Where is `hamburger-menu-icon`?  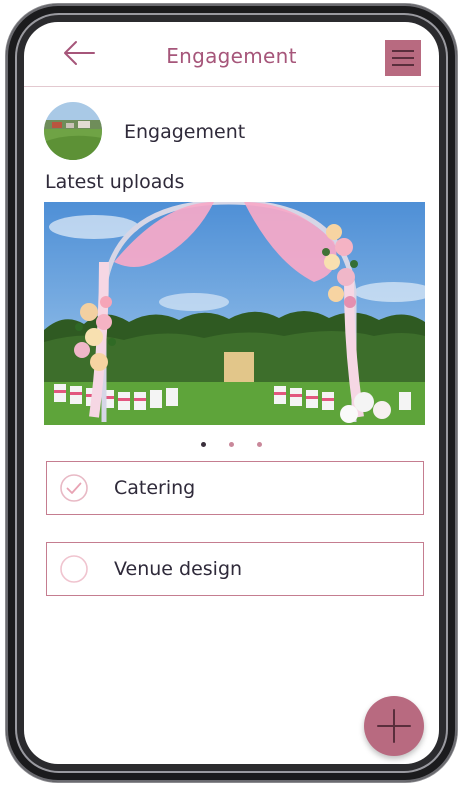
hamburger-menu-icon is located at coordinates (403, 51).